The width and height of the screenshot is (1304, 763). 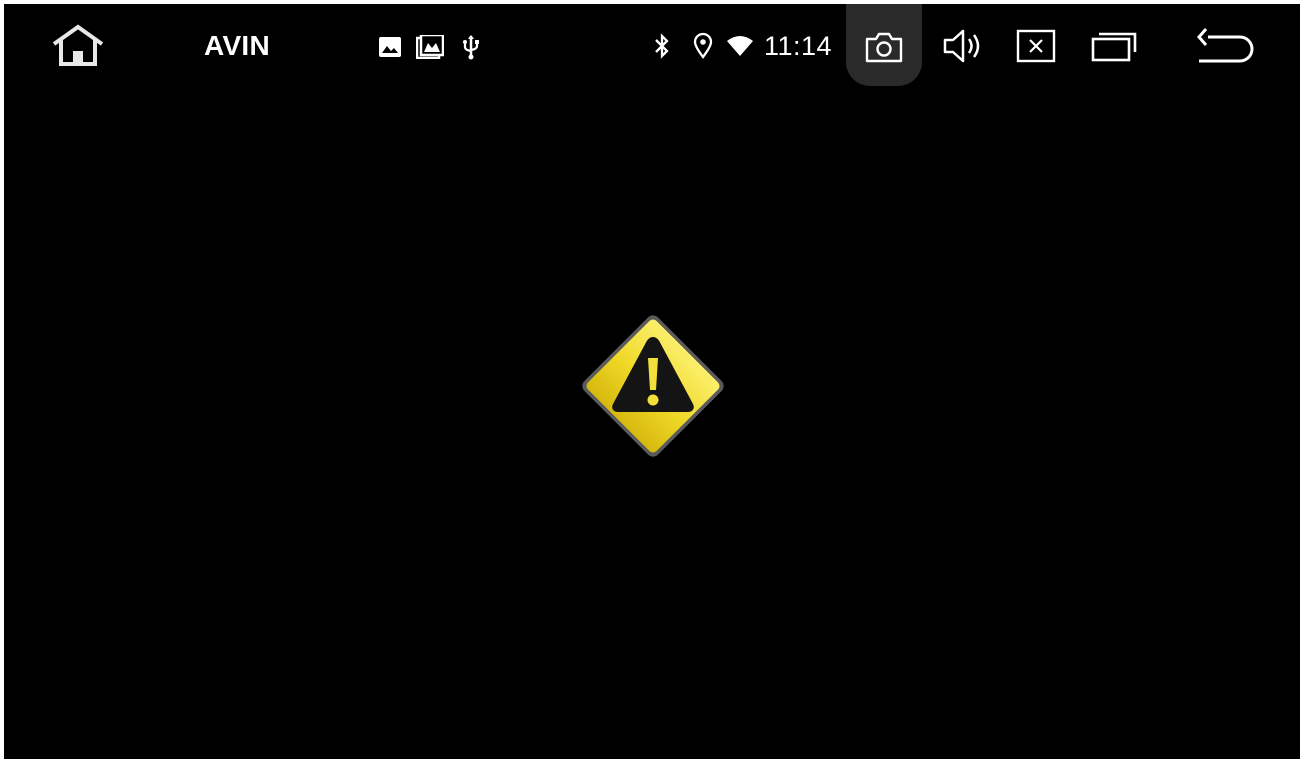 I want to click on volume-icon, so click(x=961, y=46).